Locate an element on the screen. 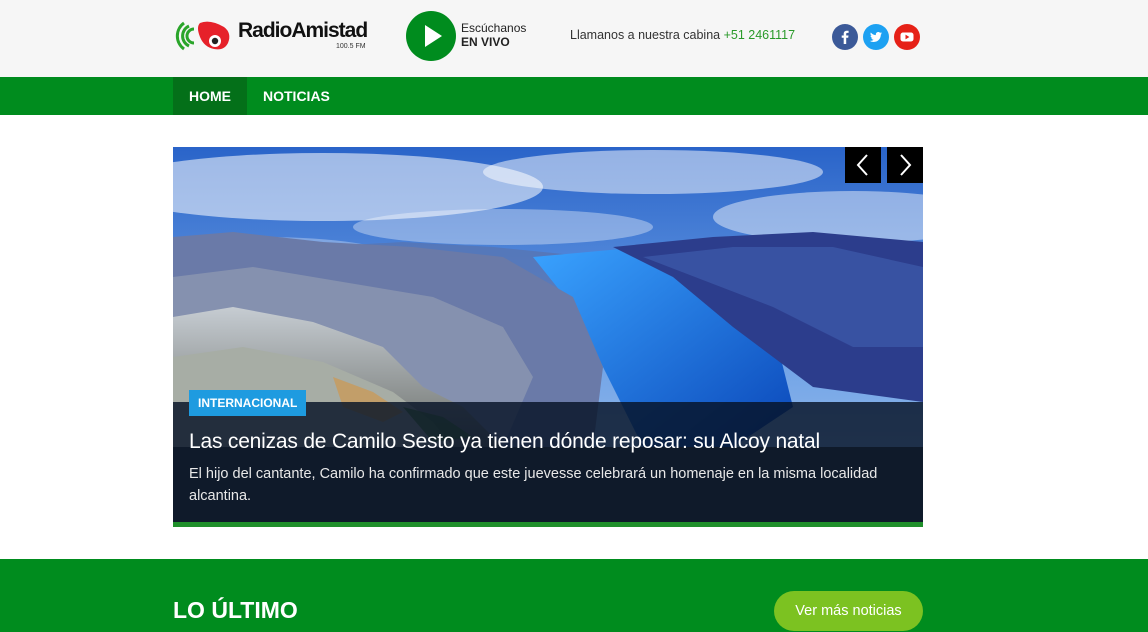 This screenshot has width=1148, height=632. nav-item-noticias: NOTICIAS is located at coordinates (296, 96).